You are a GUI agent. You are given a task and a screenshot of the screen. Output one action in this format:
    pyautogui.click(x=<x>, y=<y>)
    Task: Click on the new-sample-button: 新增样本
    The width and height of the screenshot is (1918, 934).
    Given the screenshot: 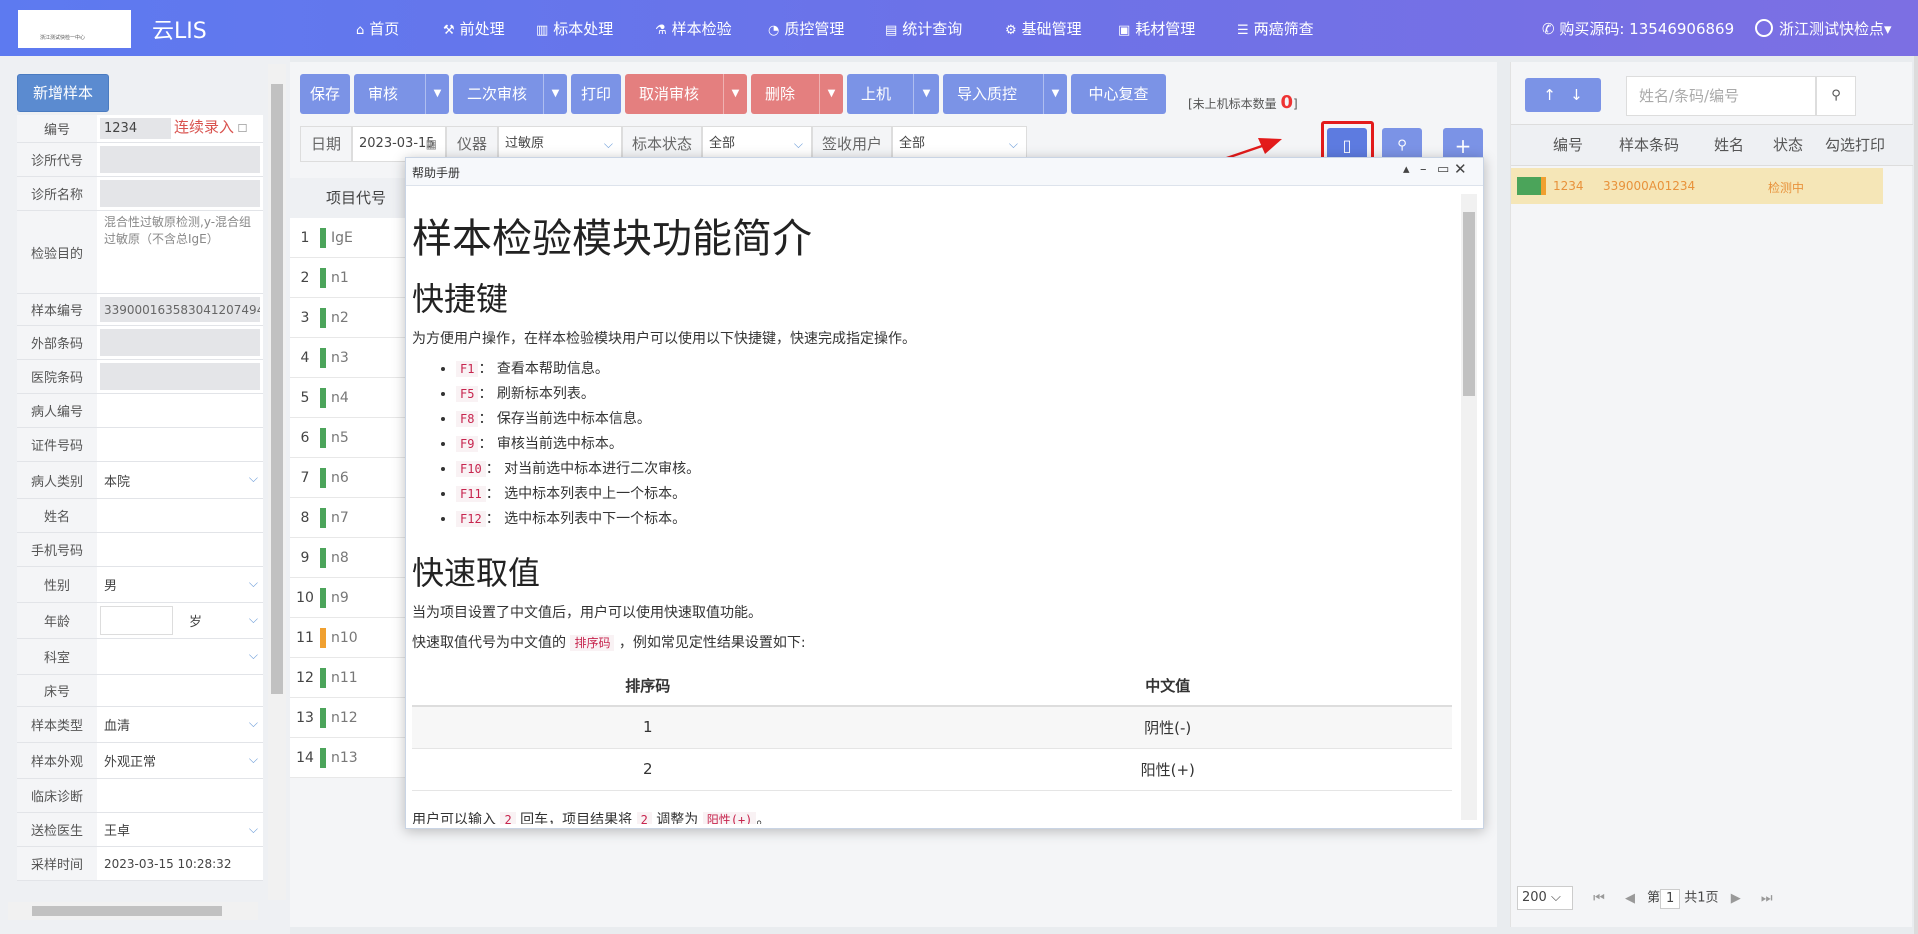 What is the action you would take?
    pyautogui.click(x=63, y=93)
    